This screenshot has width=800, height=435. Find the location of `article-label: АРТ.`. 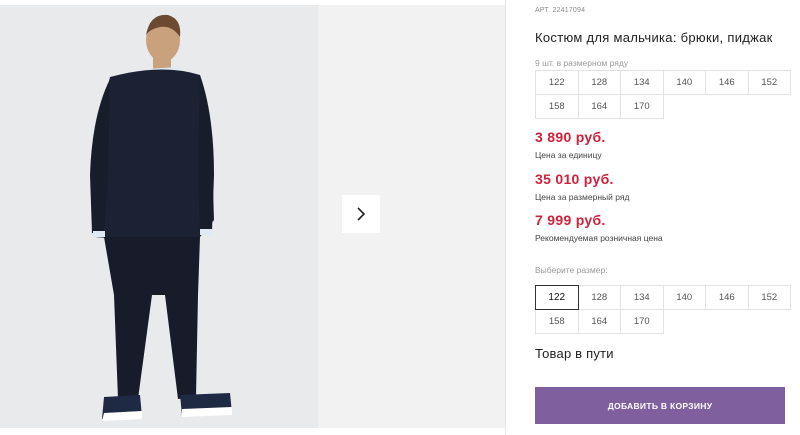

article-label: АРТ. is located at coordinates (543, 10).